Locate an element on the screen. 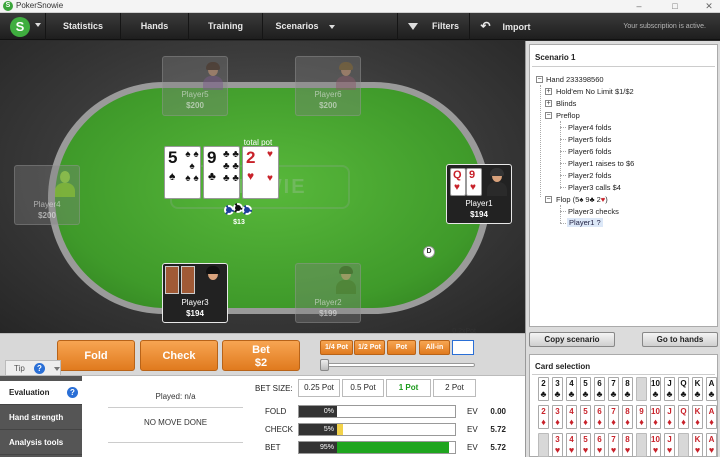 This screenshot has height=457, width=720. card-select-10-1: 10 ♦ is located at coordinates (655, 417).